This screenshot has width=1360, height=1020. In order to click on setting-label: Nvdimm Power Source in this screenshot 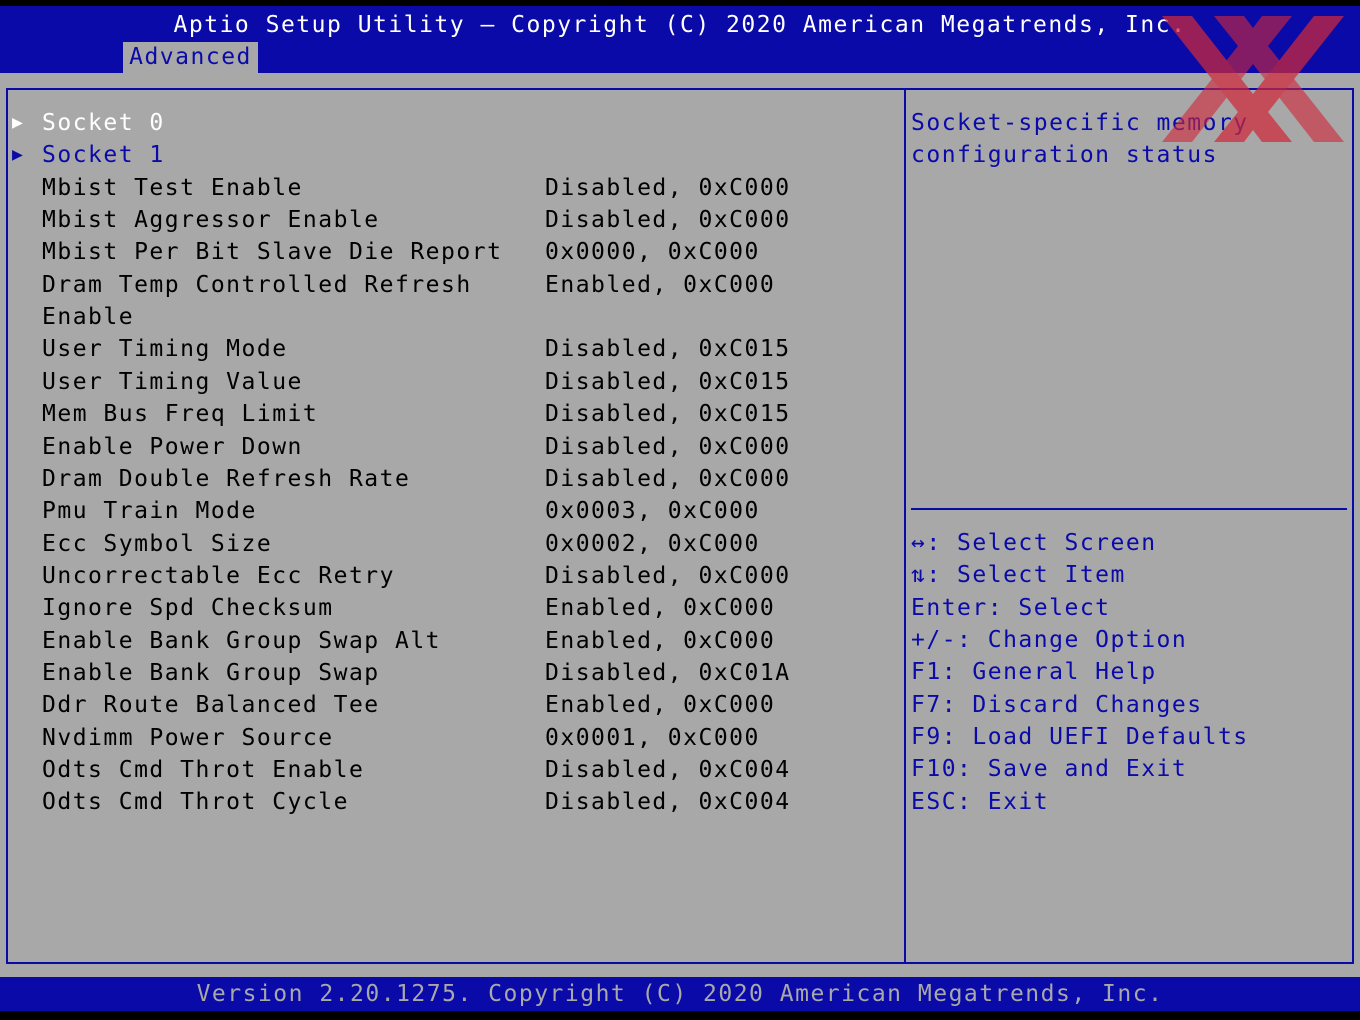, I will do `click(188, 737)`.